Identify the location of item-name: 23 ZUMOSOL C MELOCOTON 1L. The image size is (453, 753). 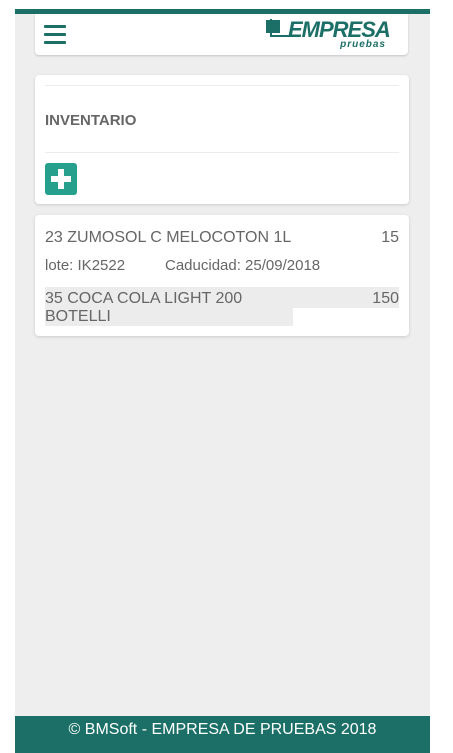
(168, 237).